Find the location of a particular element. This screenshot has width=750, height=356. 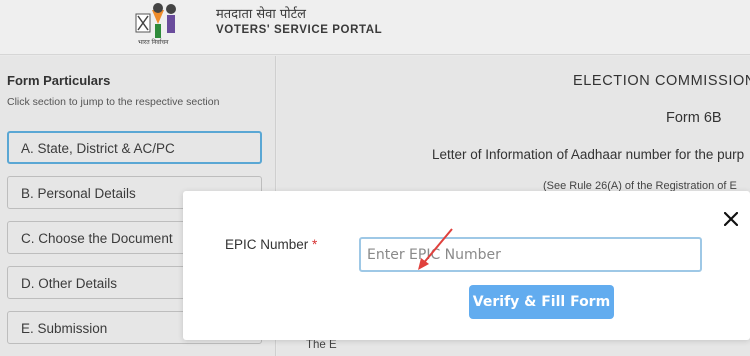

epic-number-input is located at coordinates (530, 254).